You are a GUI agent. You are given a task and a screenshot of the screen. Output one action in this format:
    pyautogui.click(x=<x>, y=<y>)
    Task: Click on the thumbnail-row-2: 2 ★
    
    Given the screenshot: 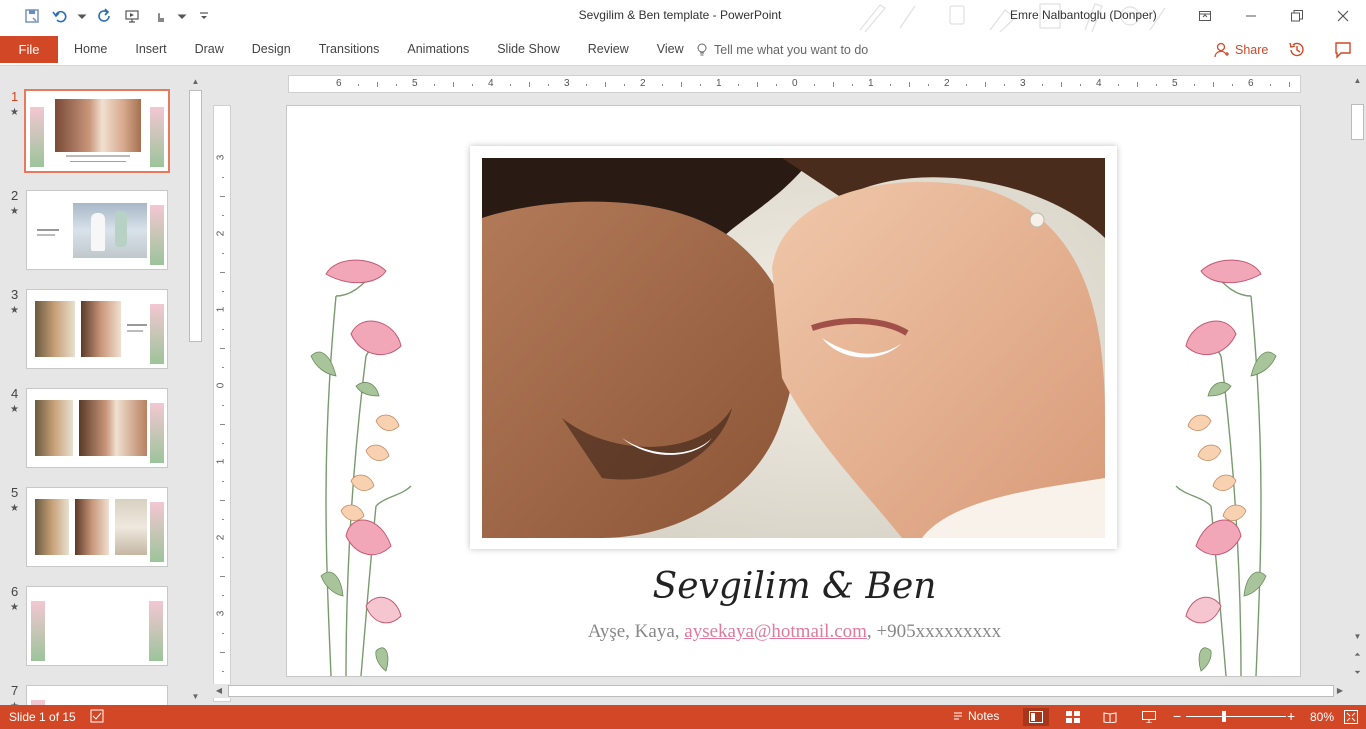 What is the action you would take?
    pyautogui.click(x=93, y=229)
    